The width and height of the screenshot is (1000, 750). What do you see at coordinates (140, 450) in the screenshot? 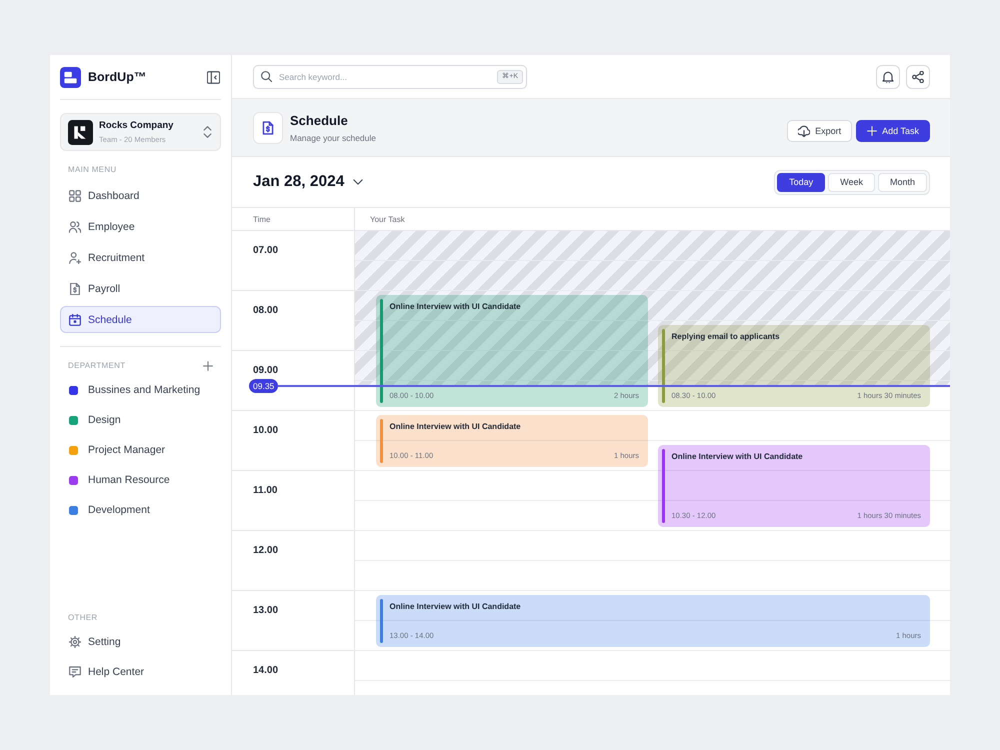
I see `department-item: Project Manager` at bounding box center [140, 450].